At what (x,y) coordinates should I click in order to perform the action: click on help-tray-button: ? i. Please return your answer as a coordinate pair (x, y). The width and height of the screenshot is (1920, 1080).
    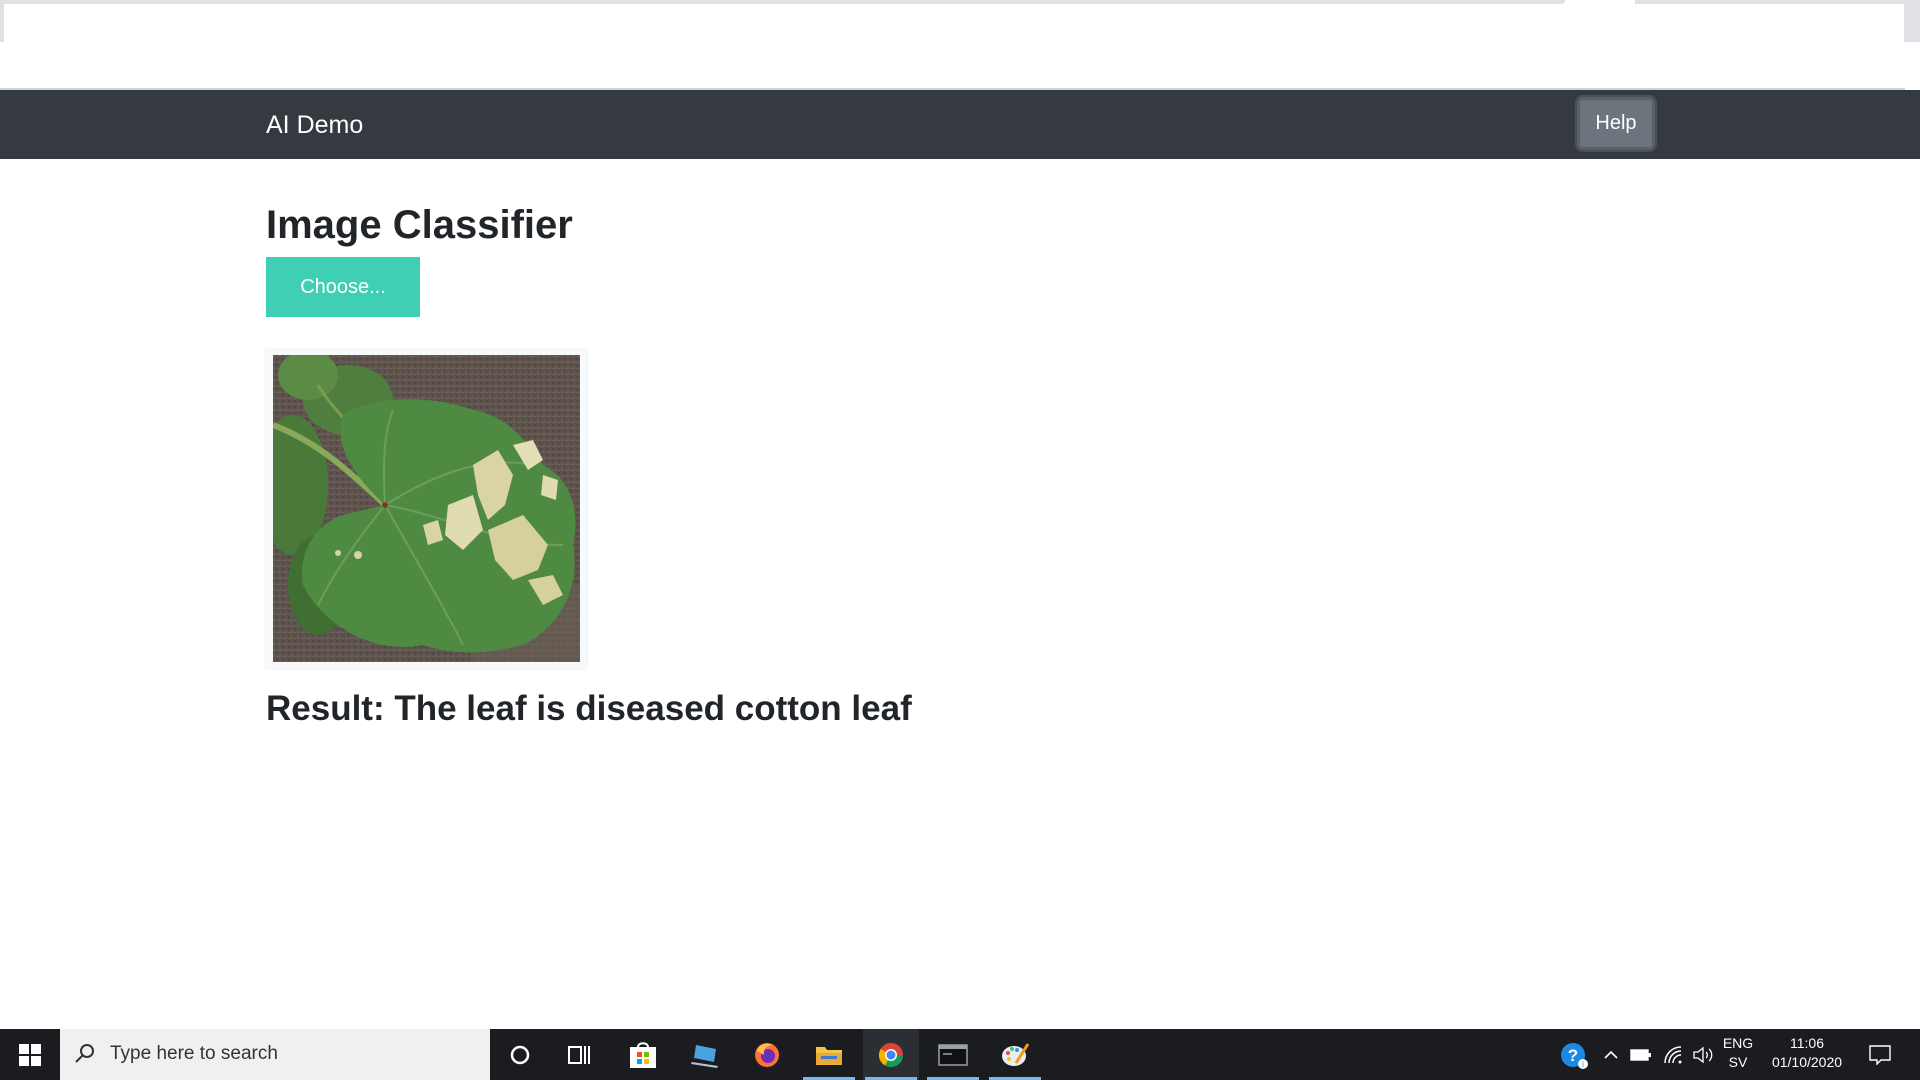
    Looking at the image, I should click on (1574, 1054).